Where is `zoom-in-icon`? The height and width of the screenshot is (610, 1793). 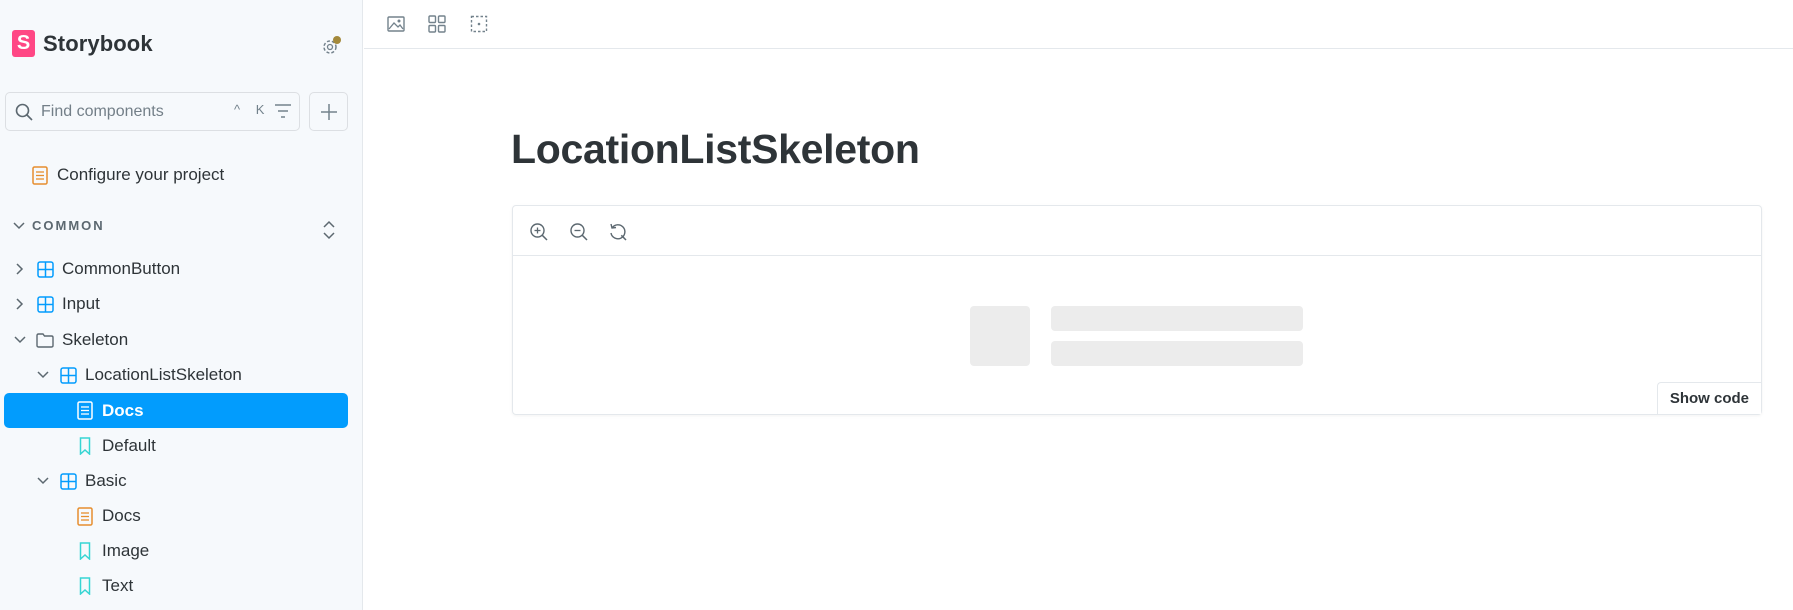 zoom-in-icon is located at coordinates (539, 232).